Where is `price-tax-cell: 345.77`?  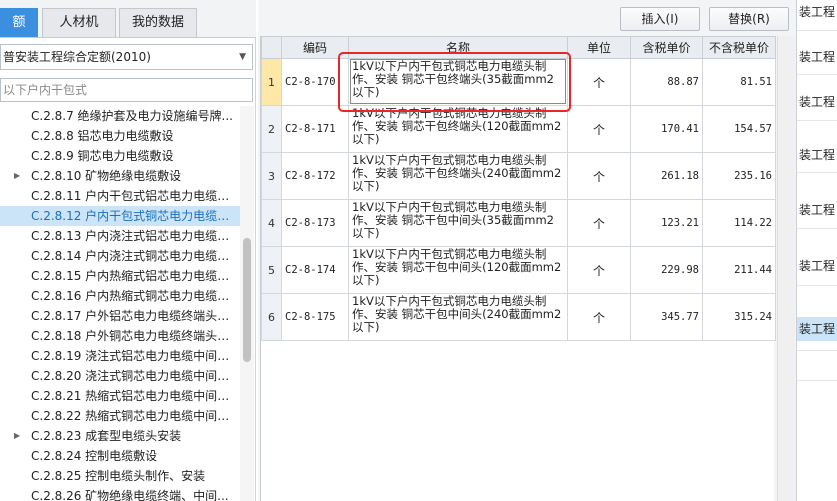 price-tax-cell: 345.77 is located at coordinates (666, 317).